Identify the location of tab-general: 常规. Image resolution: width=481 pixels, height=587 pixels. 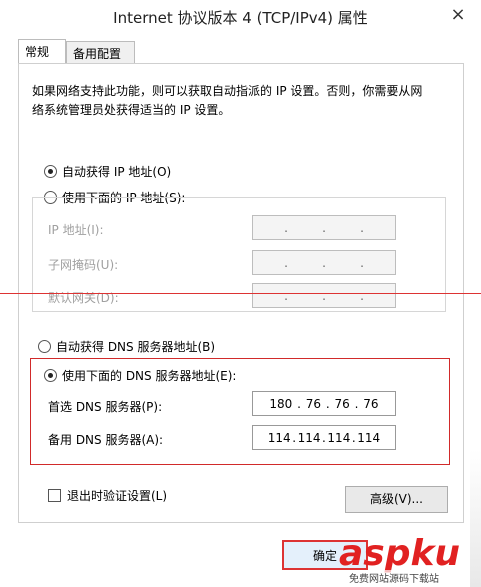
(42, 51).